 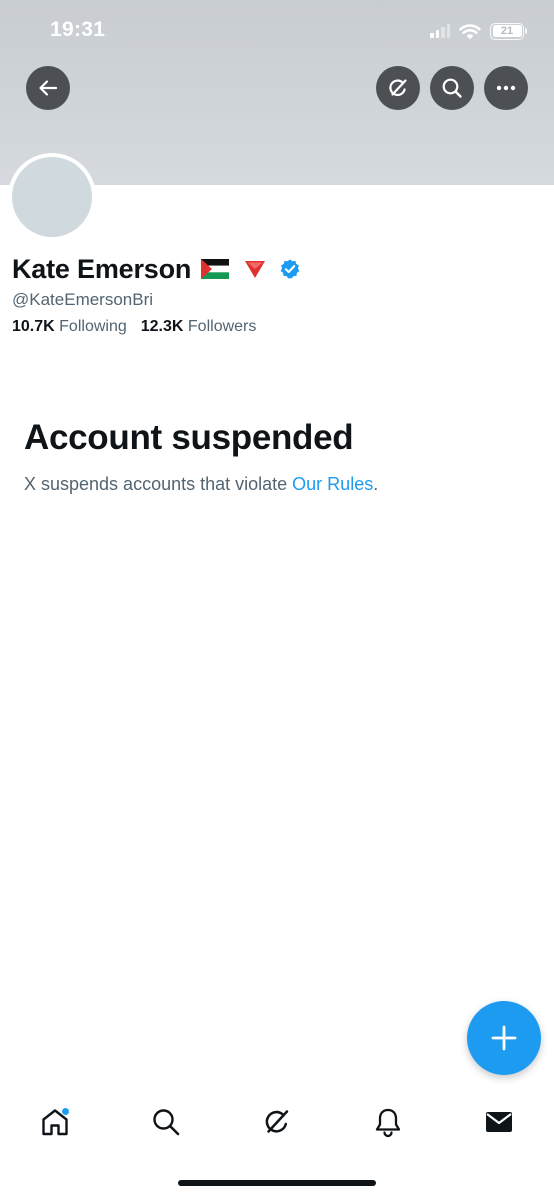 I want to click on grok-button, so click(x=398, y=88).